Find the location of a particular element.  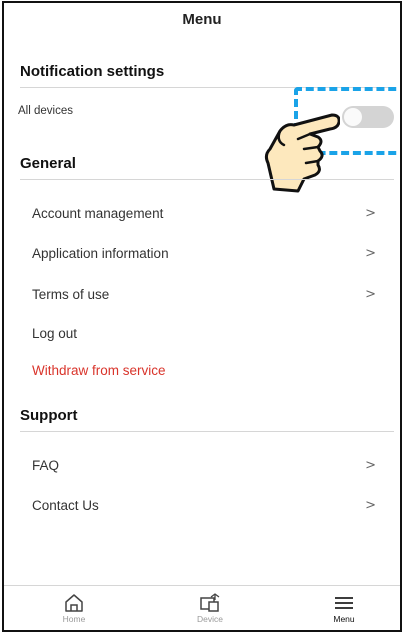

all-devices-label: All devices is located at coordinates (45, 111).